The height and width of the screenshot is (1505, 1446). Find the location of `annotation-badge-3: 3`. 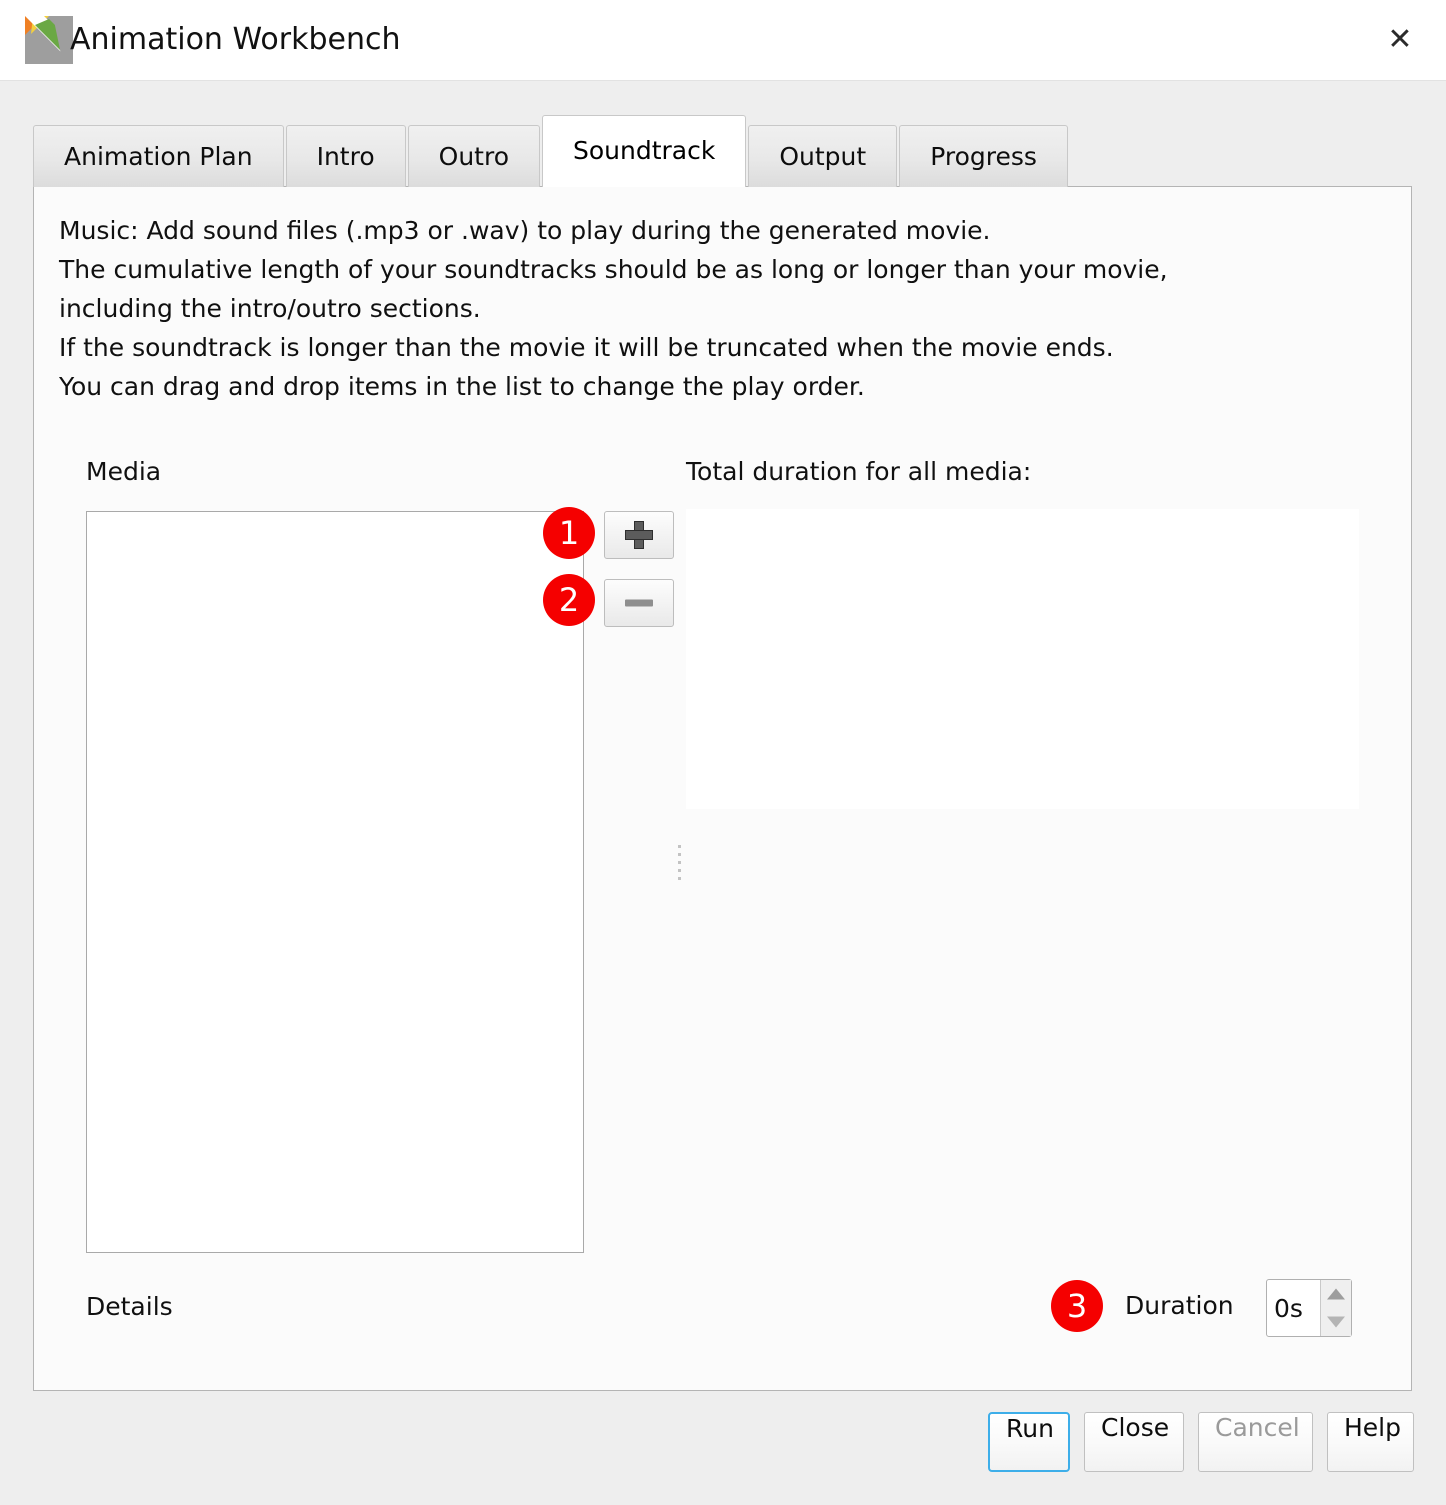

annotation-badge-3: 3 is located at coordinates (1077, 1306).